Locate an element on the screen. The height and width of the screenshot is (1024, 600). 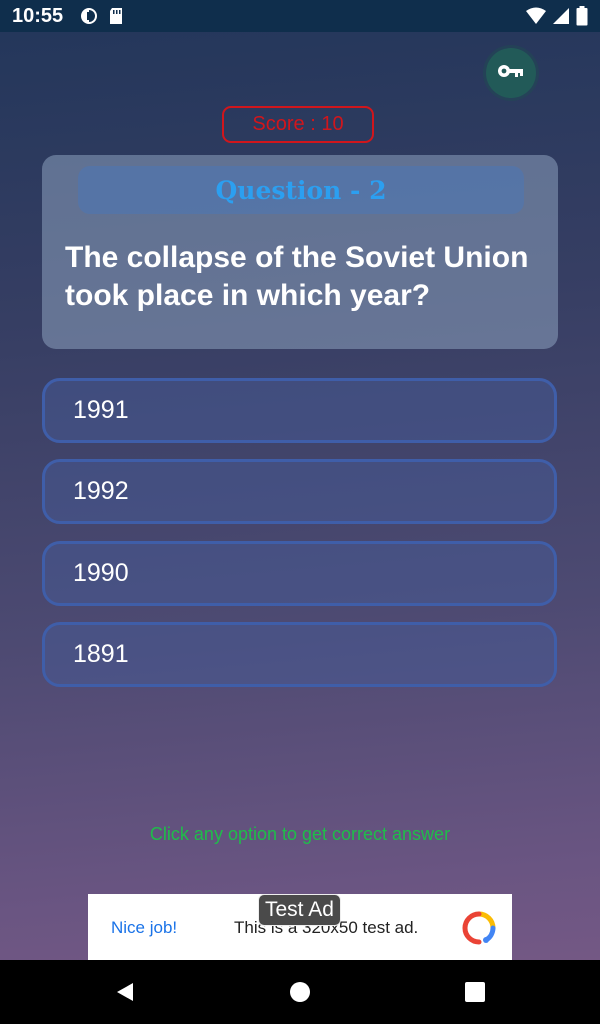
status-notification-icons is located at coordinates (102, 18).